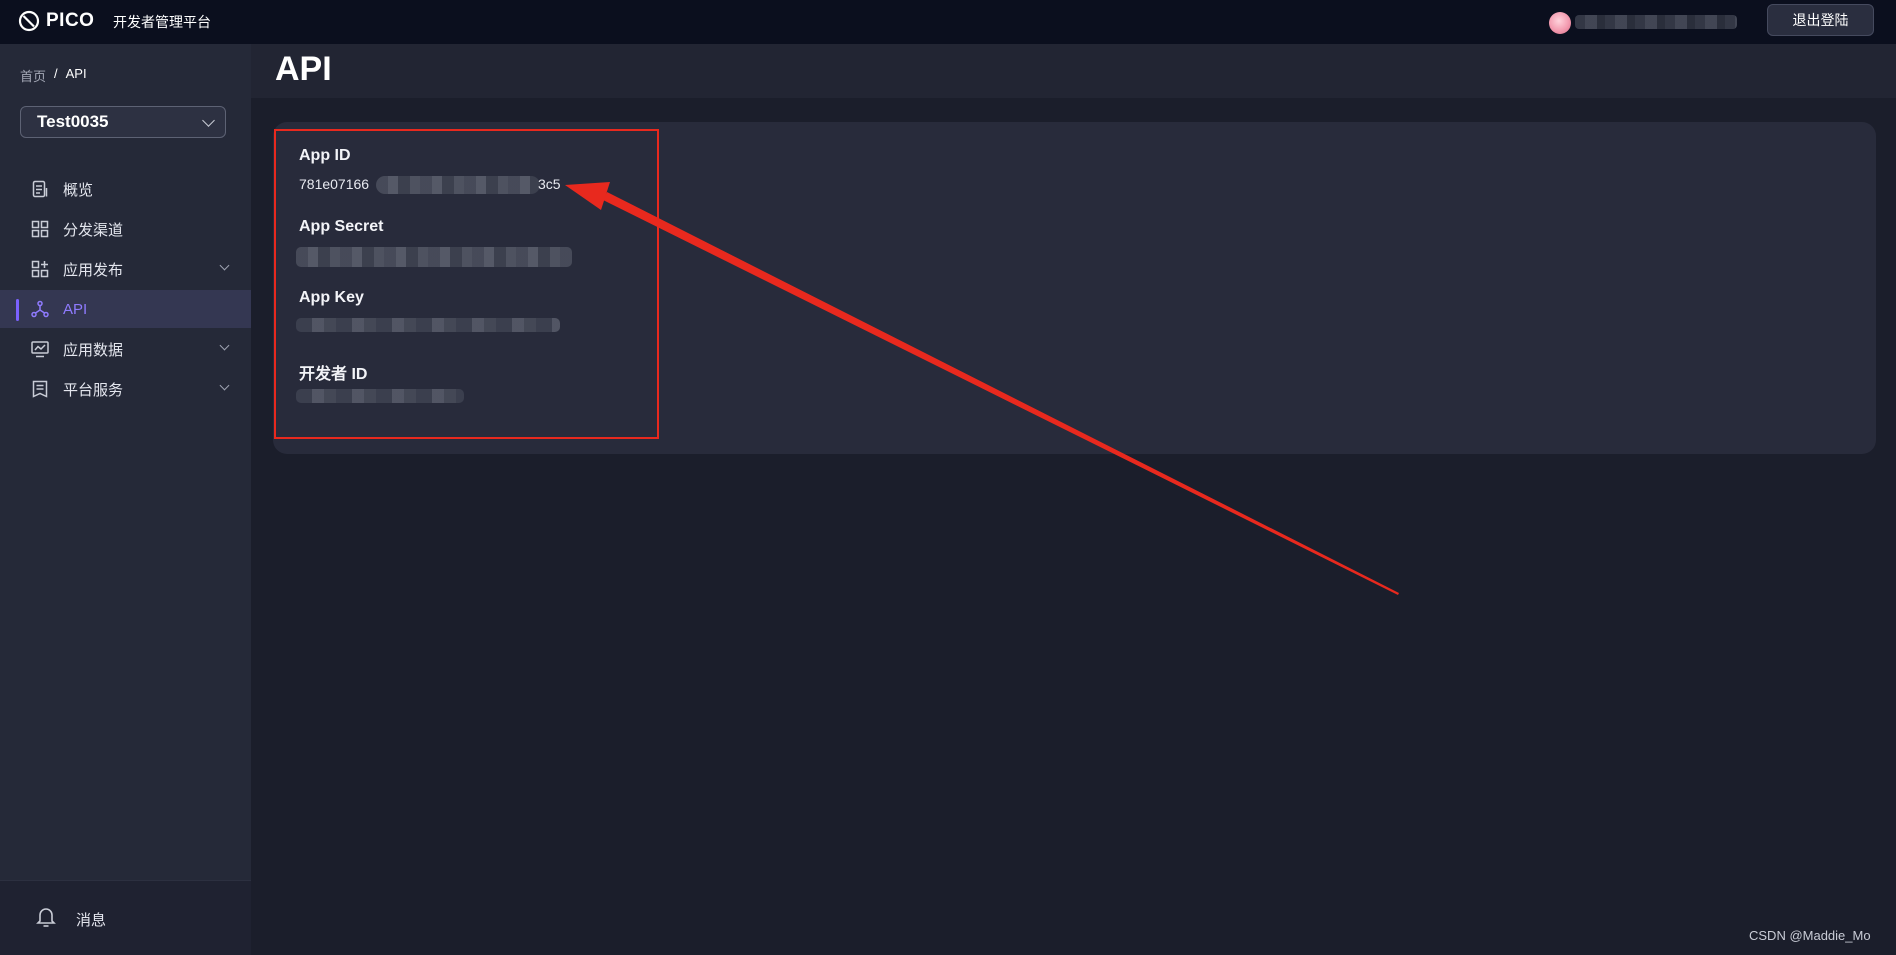 Image resolution: width=1896 pixels, height=955 pixels. I want to click on annotation-arrow-head, so click(587, 196).